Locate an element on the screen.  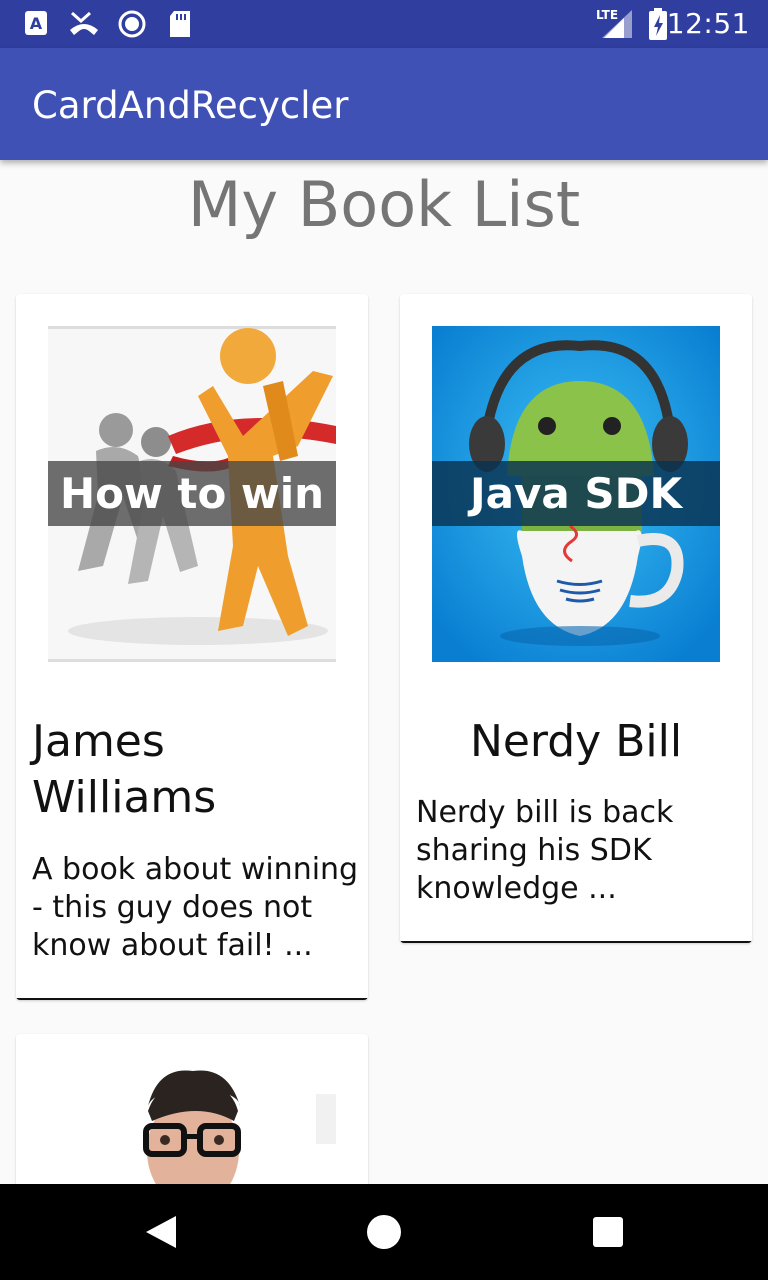
book-author: Nerdy Bill is located at coordinates (576, 741).